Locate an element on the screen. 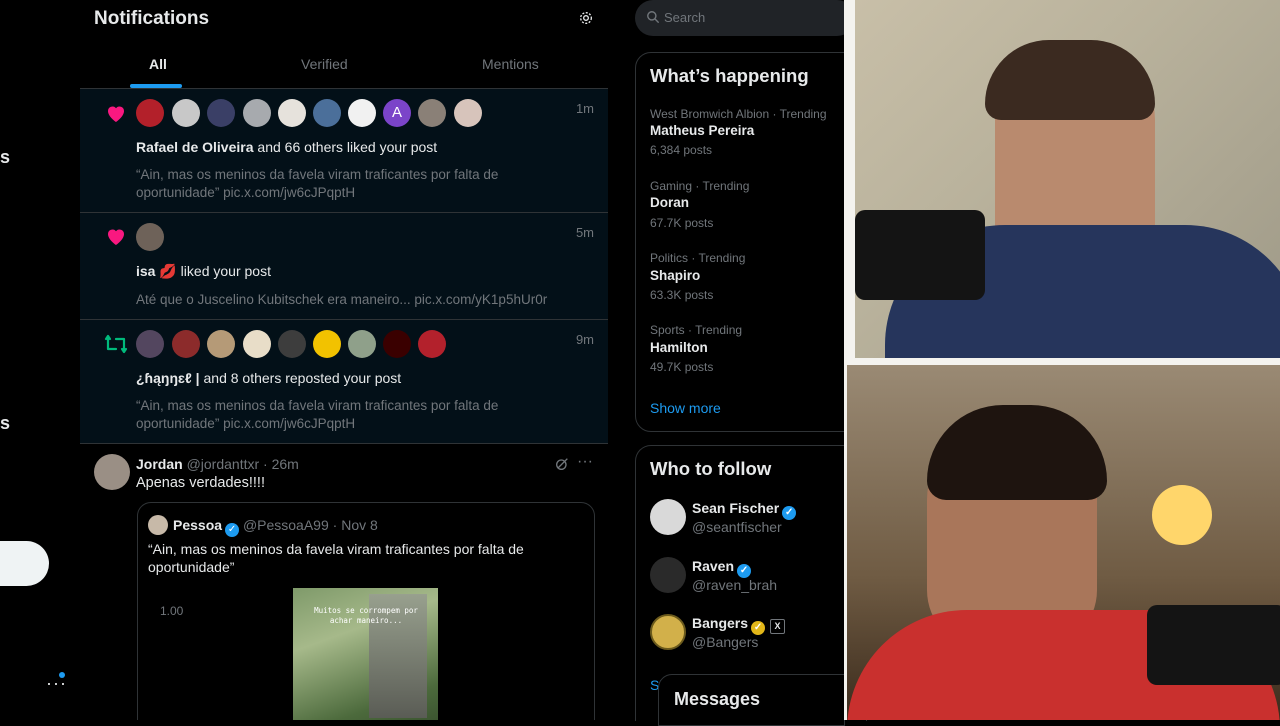 This screenshot has width=1280, height=726. quoted-author-name: Pessoa is located at coordinates (198, 525).